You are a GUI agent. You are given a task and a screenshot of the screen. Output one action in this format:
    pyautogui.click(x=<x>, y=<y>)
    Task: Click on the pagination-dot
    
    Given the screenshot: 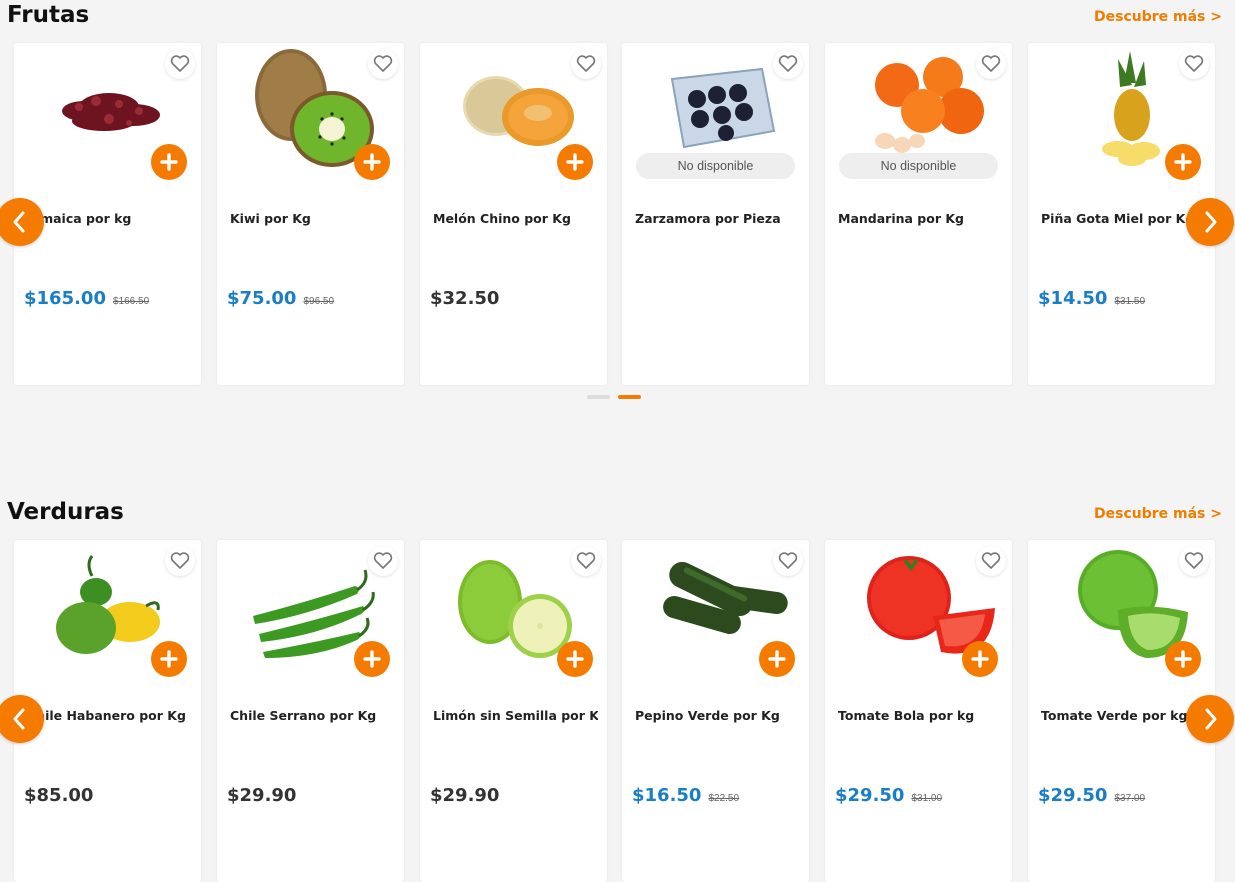 What is the action you would take?
    pyautogui.click(x=598, y=397)
    